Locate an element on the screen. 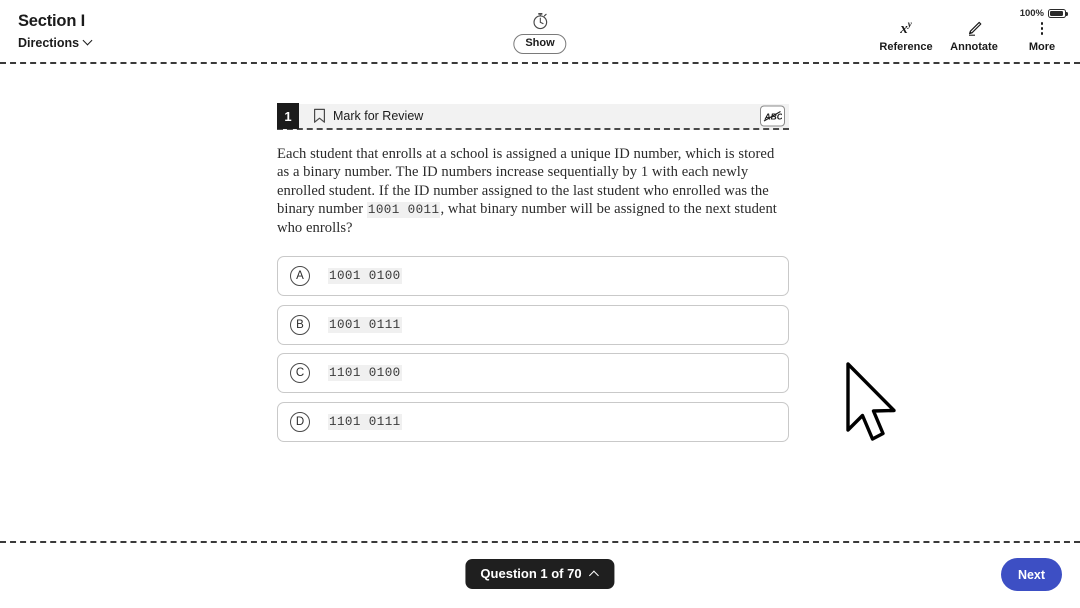 The image size is (1080, 608). annotate-label: Annotate is located at coordinates (974, 47).